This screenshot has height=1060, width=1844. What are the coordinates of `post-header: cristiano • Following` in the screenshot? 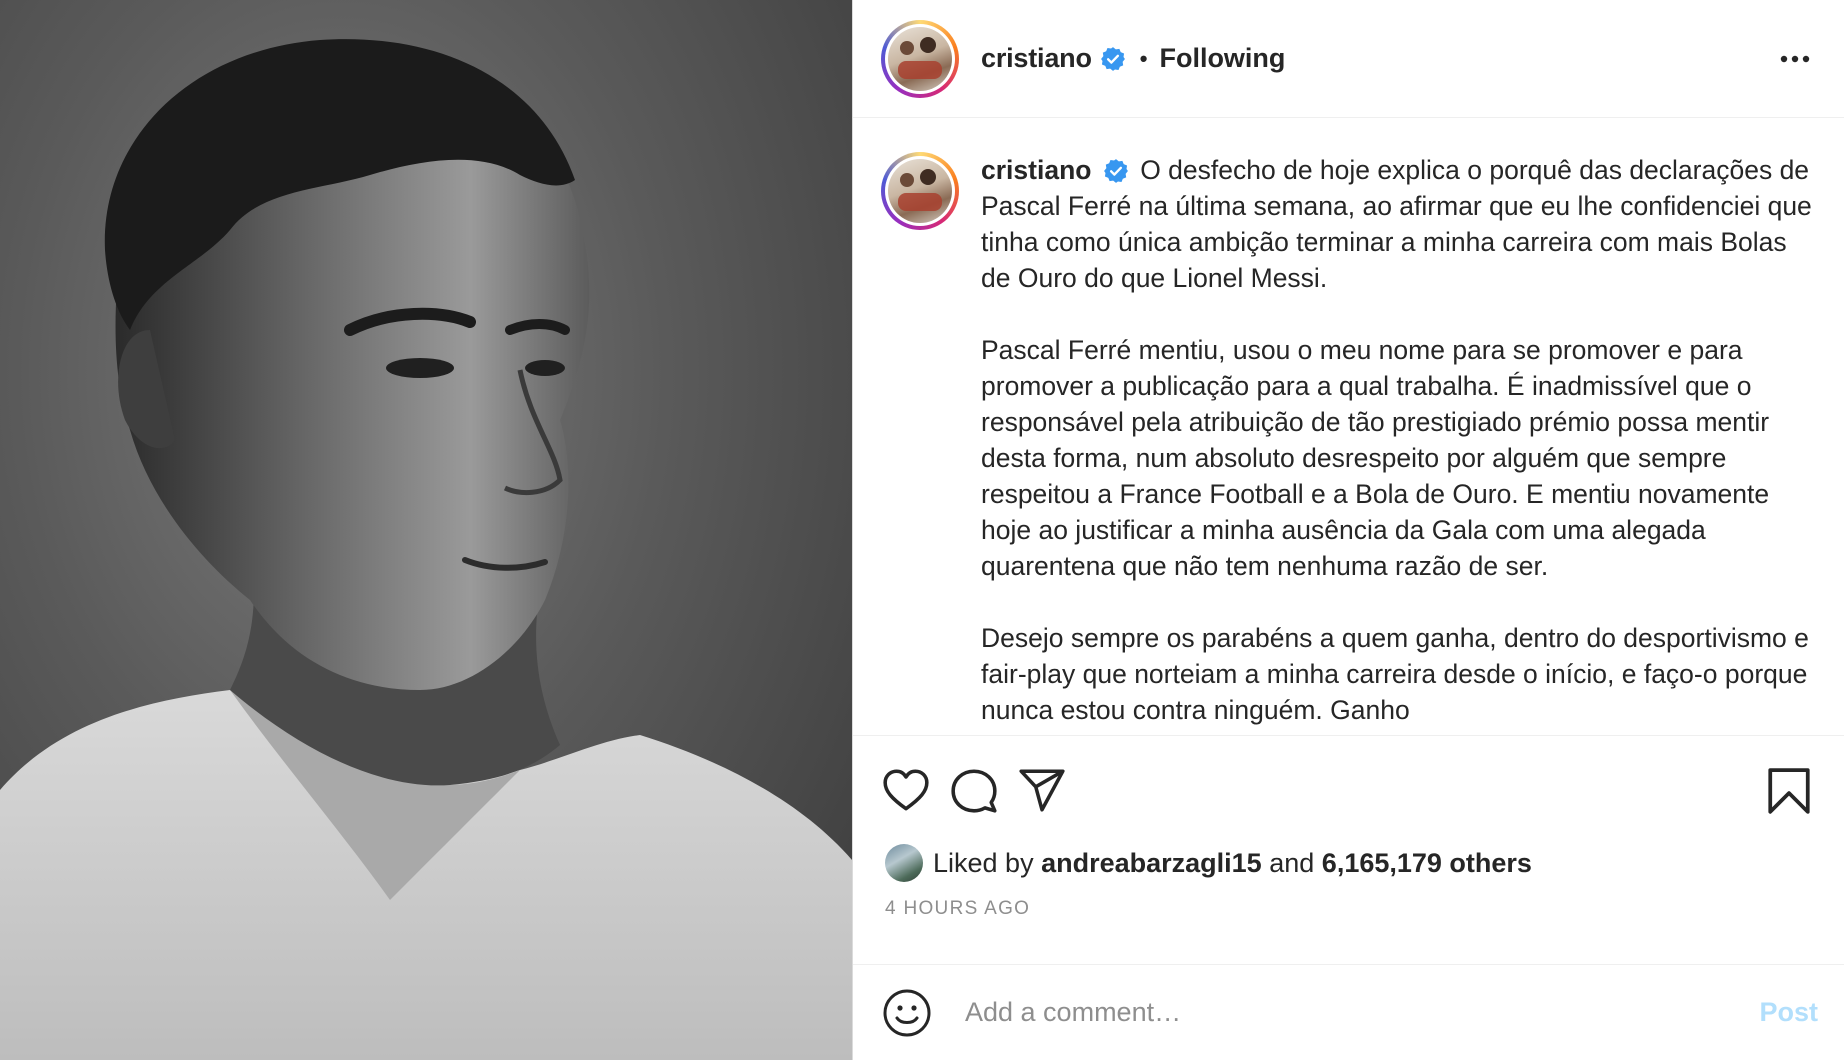 It's located at (1348, 59).